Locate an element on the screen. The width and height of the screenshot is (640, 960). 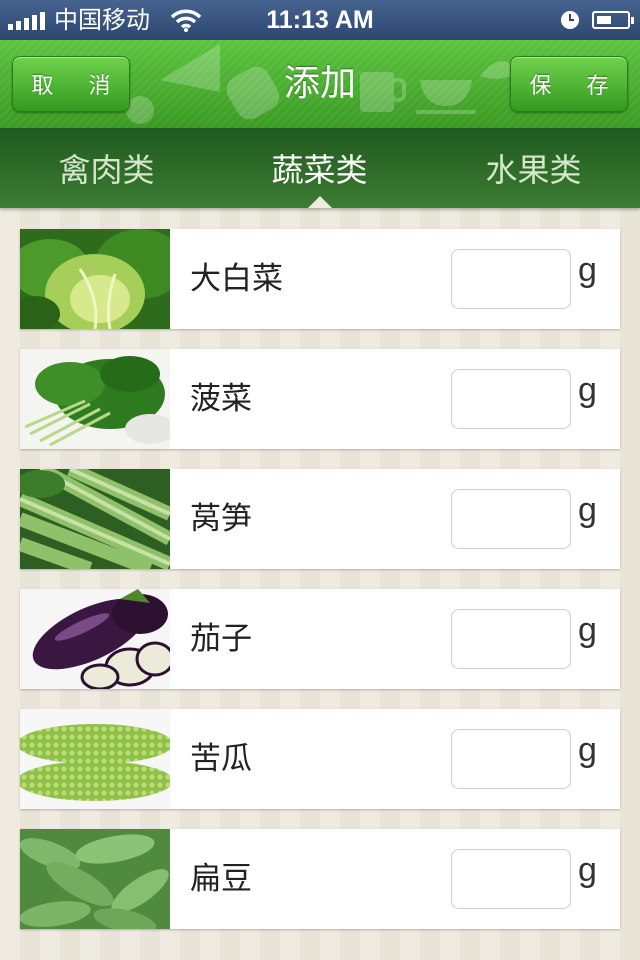
tab-poultry-meat: 禽肉类 is located at coordinates (106, 168).